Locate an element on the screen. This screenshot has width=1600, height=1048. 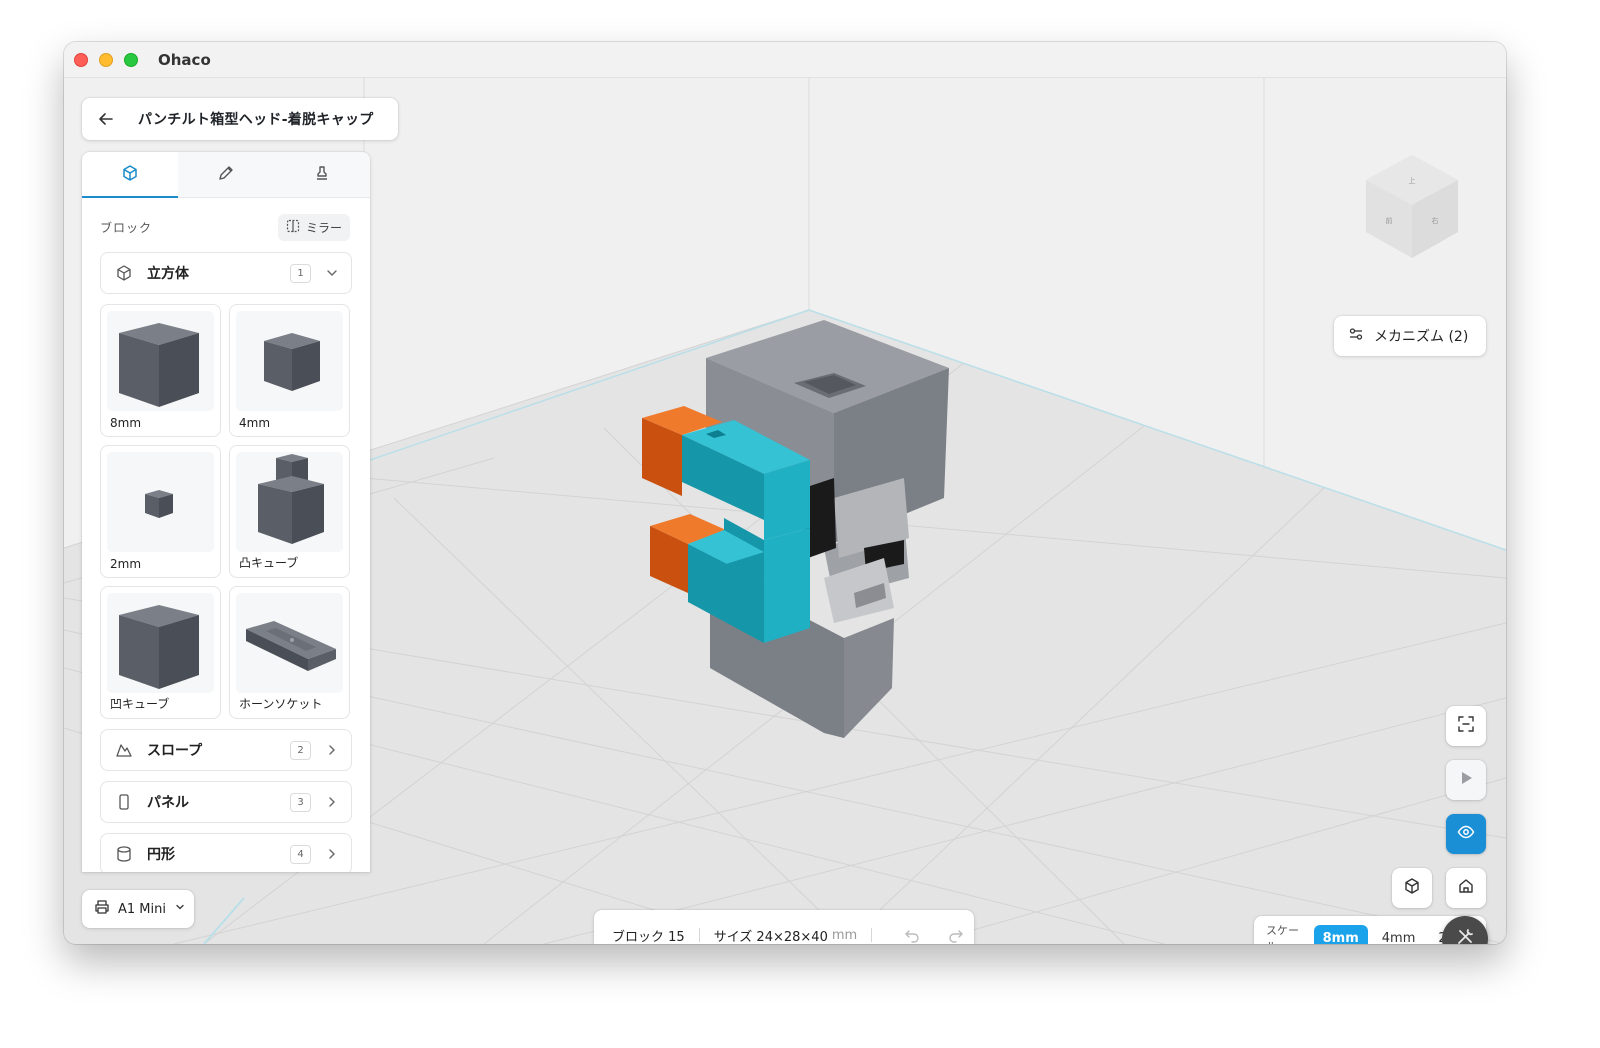
play-icon is located at coordinates (1466, 780).